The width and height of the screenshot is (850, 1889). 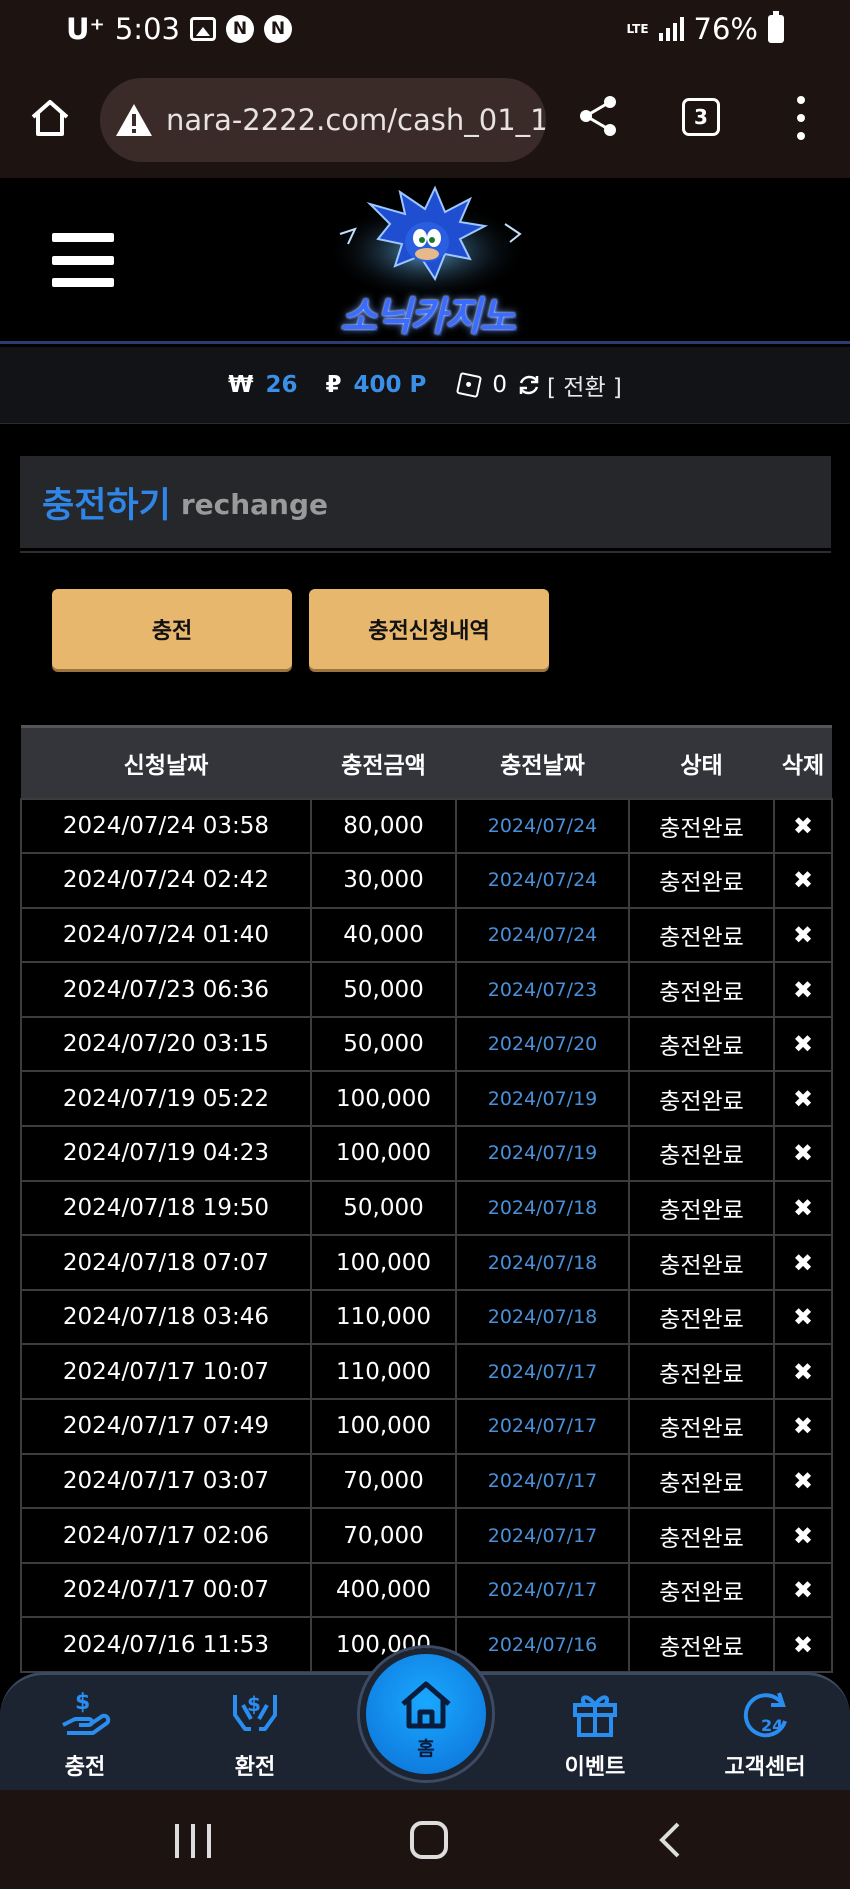 What do you see at coordinates (701, 762) in the screenshot?
I see `column-header-status: 상태` at bounding box center [701, 762].